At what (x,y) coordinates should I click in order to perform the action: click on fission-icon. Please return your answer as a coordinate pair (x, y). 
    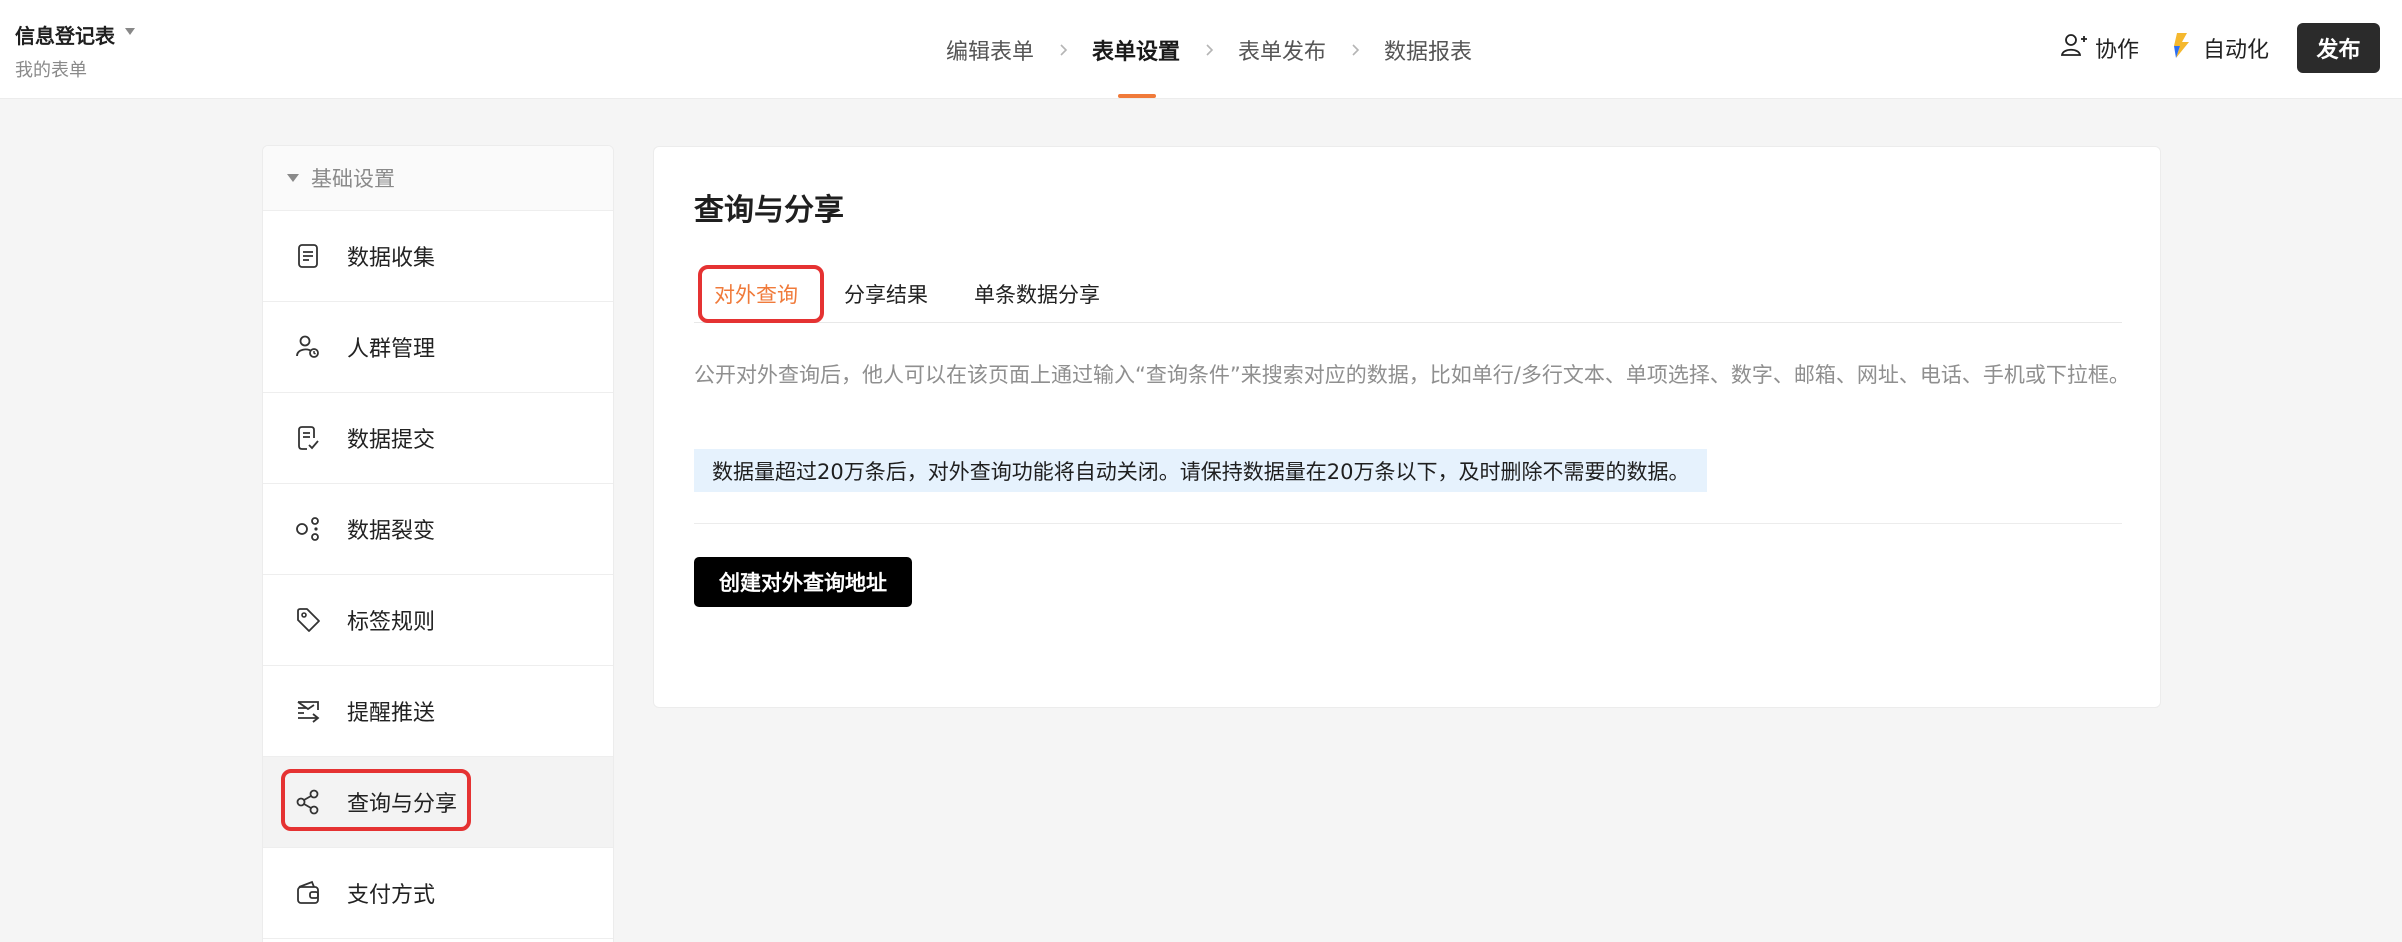
    Looking at the image, I should click on (308, 529).